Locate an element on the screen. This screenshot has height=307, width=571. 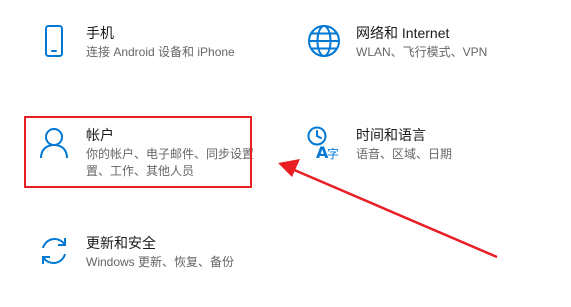
tile-description: WLAN、飞行模式、VPN is located at coordinates (422, 52).